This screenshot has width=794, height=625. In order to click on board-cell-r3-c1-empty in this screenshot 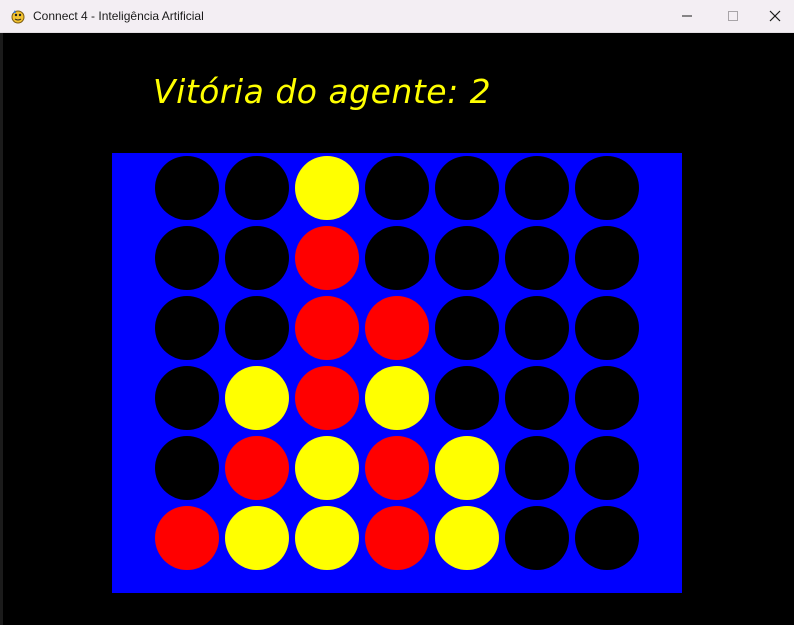, I will do `click(187, 328)`.